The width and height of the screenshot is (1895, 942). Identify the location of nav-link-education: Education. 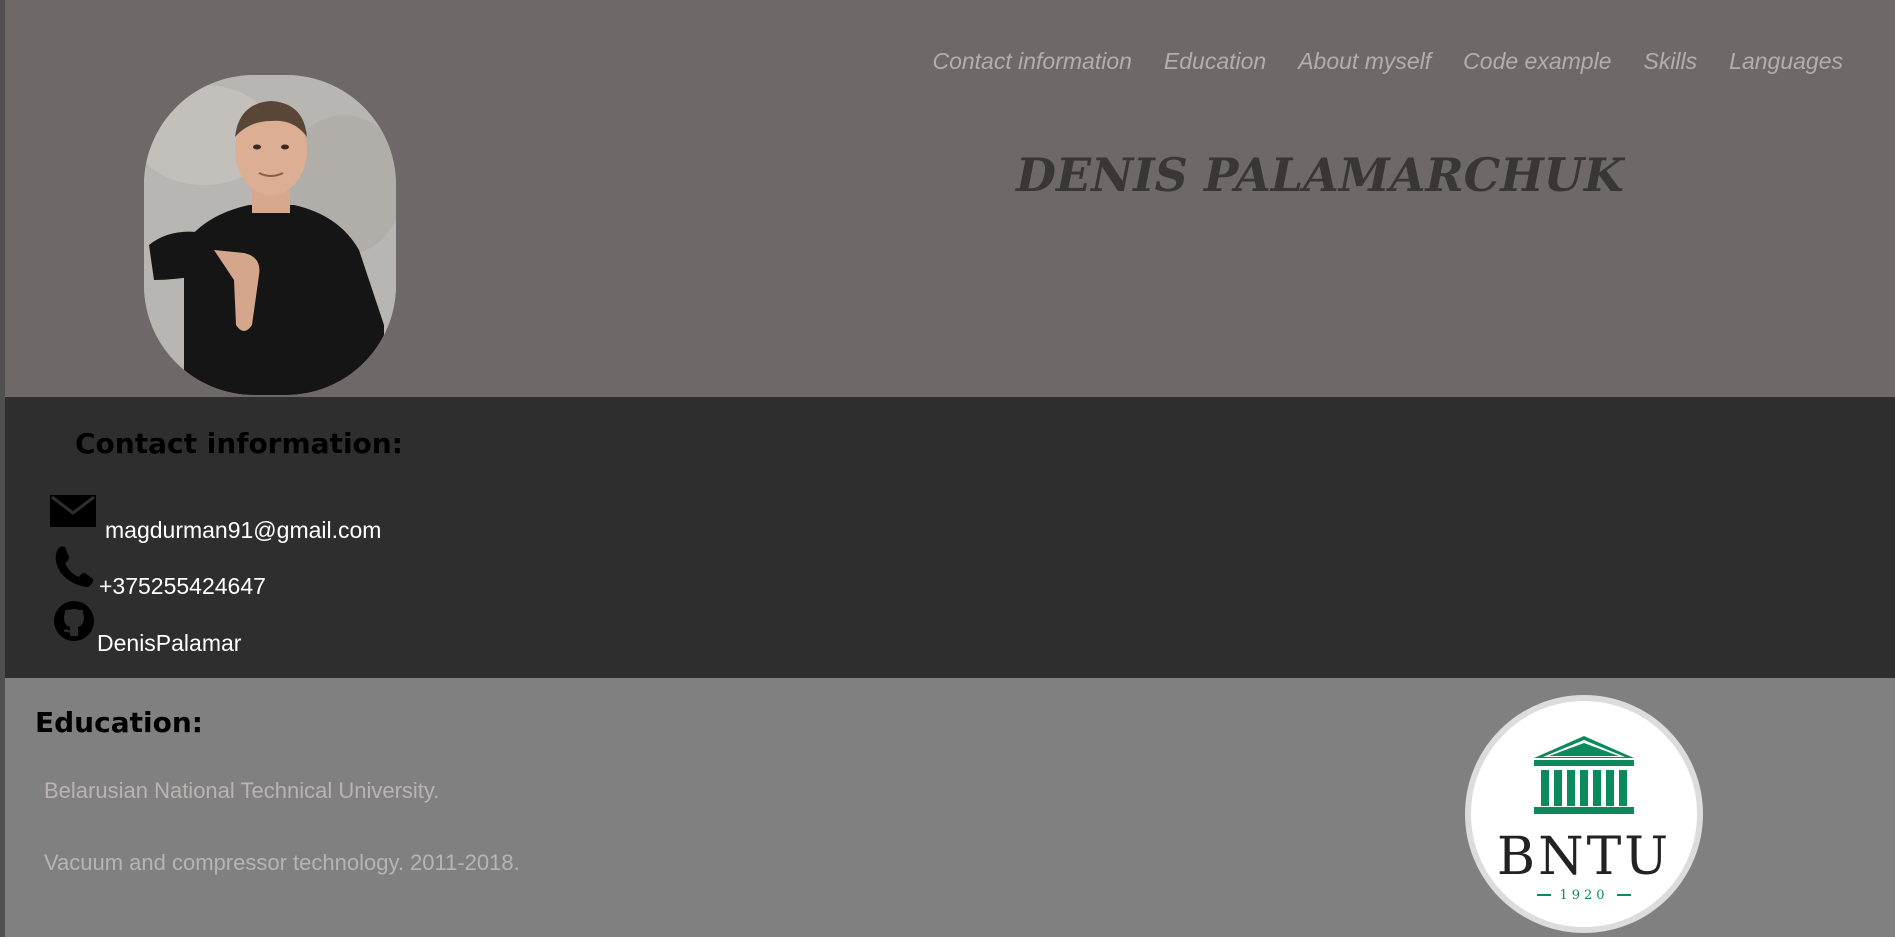
(1215, 61).